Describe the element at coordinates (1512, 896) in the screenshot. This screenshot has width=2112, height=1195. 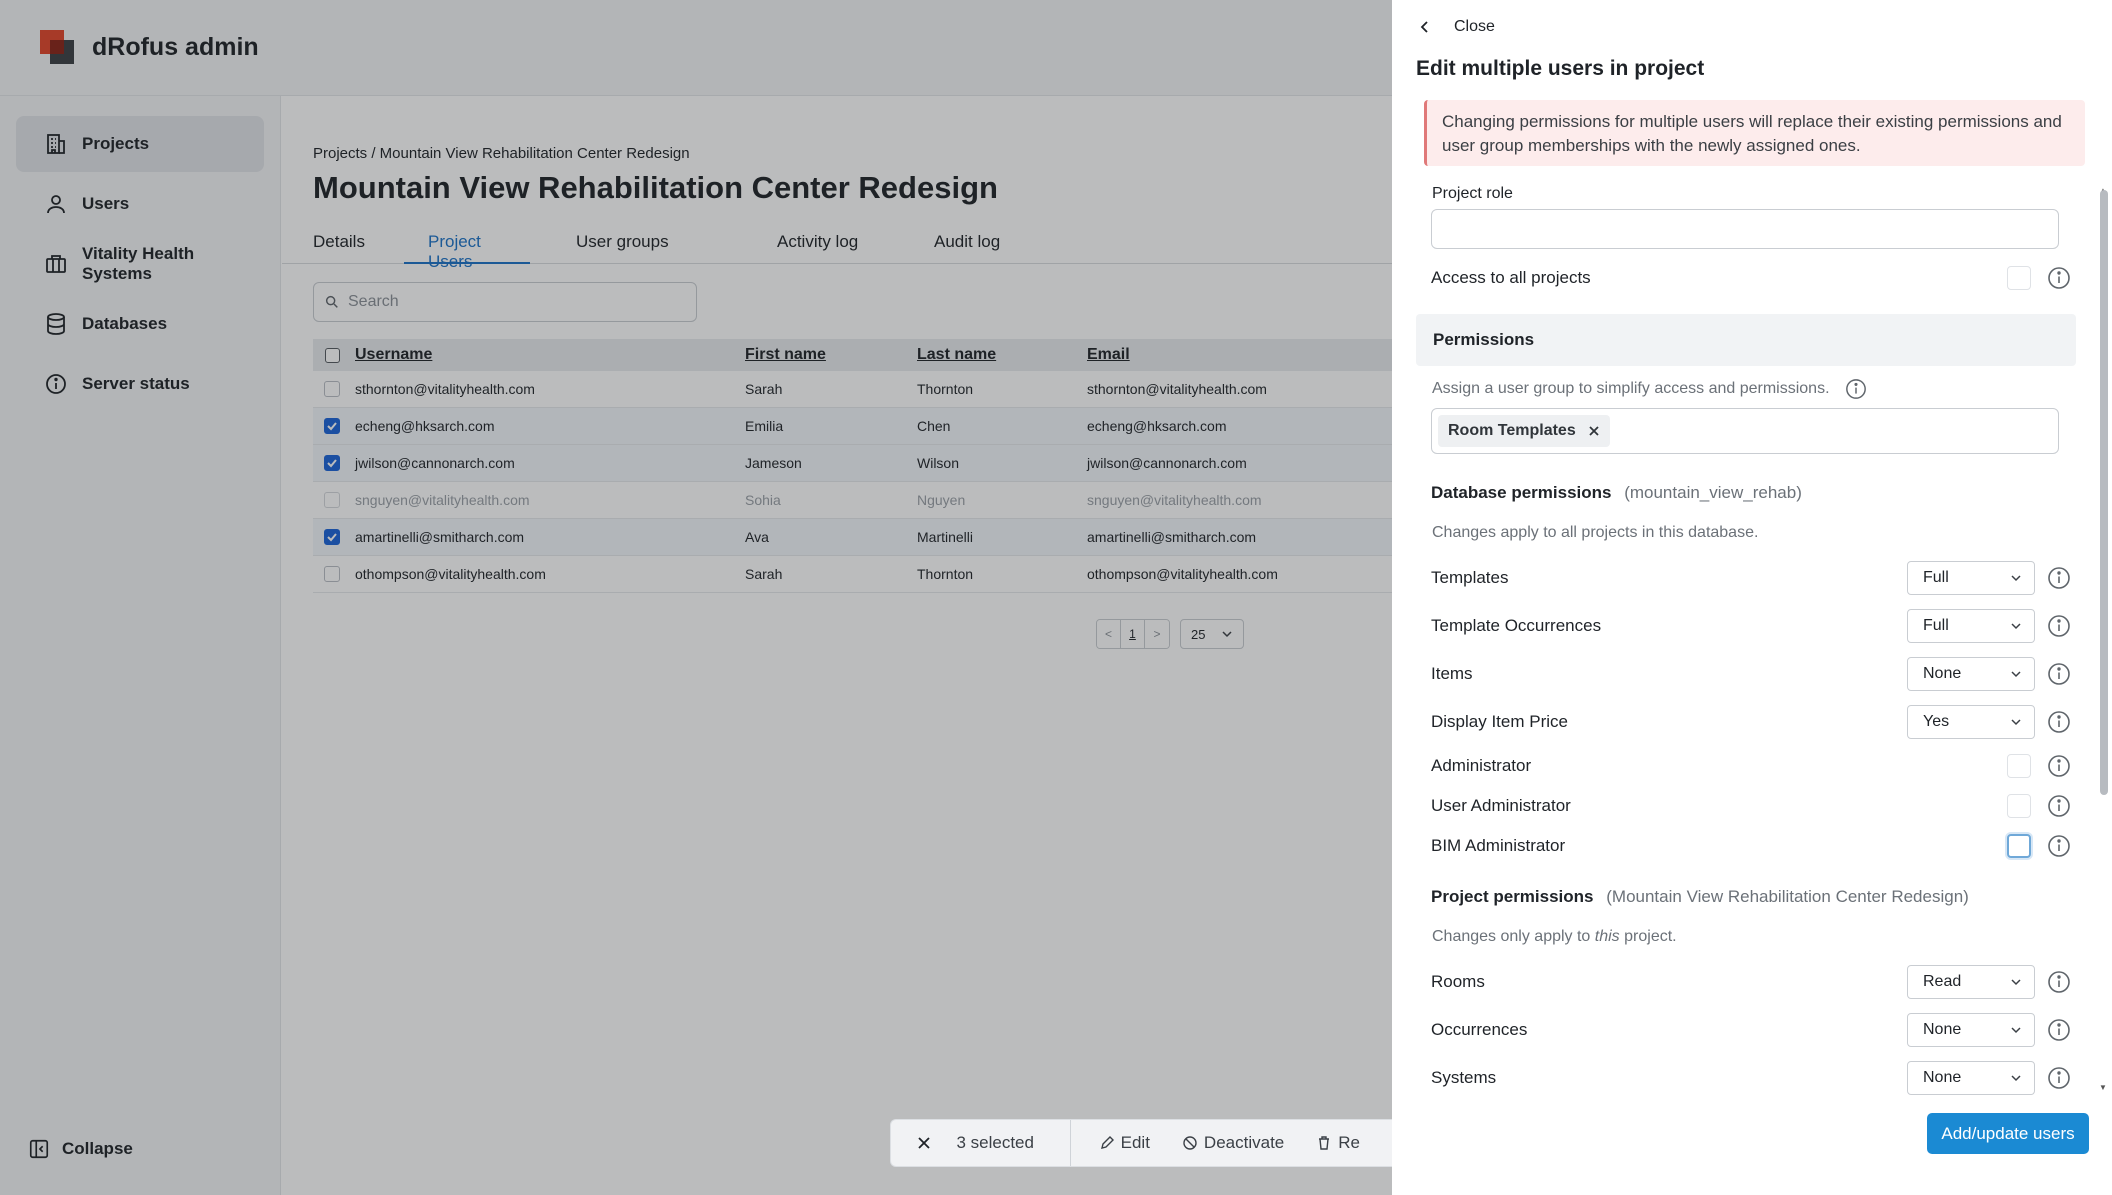
I see `project-permissions-title: Project permissions` at that location.